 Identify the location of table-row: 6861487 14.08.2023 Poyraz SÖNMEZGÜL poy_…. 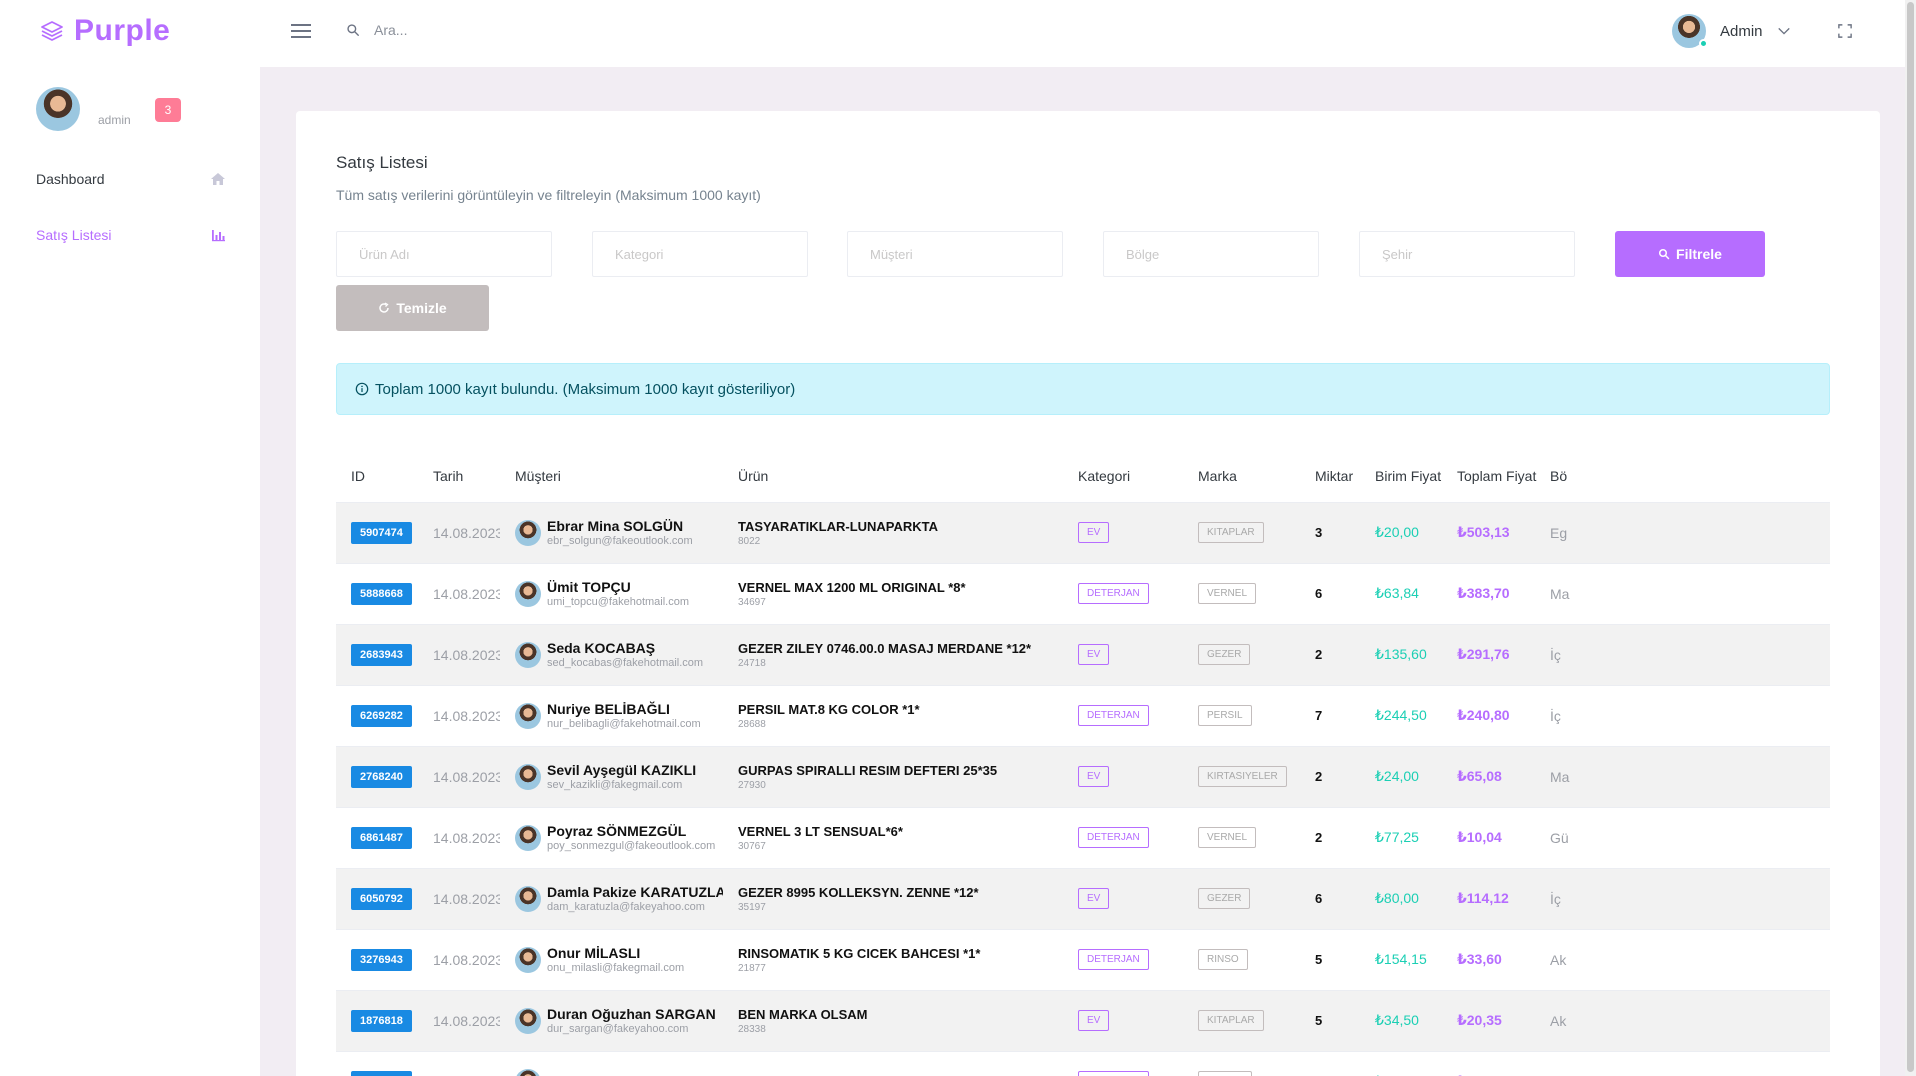
(1083, 837).